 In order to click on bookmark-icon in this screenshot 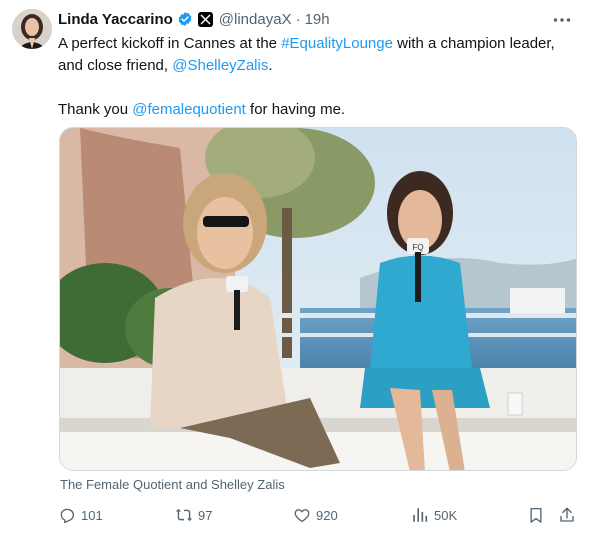, I will do `click(536, 515)`.